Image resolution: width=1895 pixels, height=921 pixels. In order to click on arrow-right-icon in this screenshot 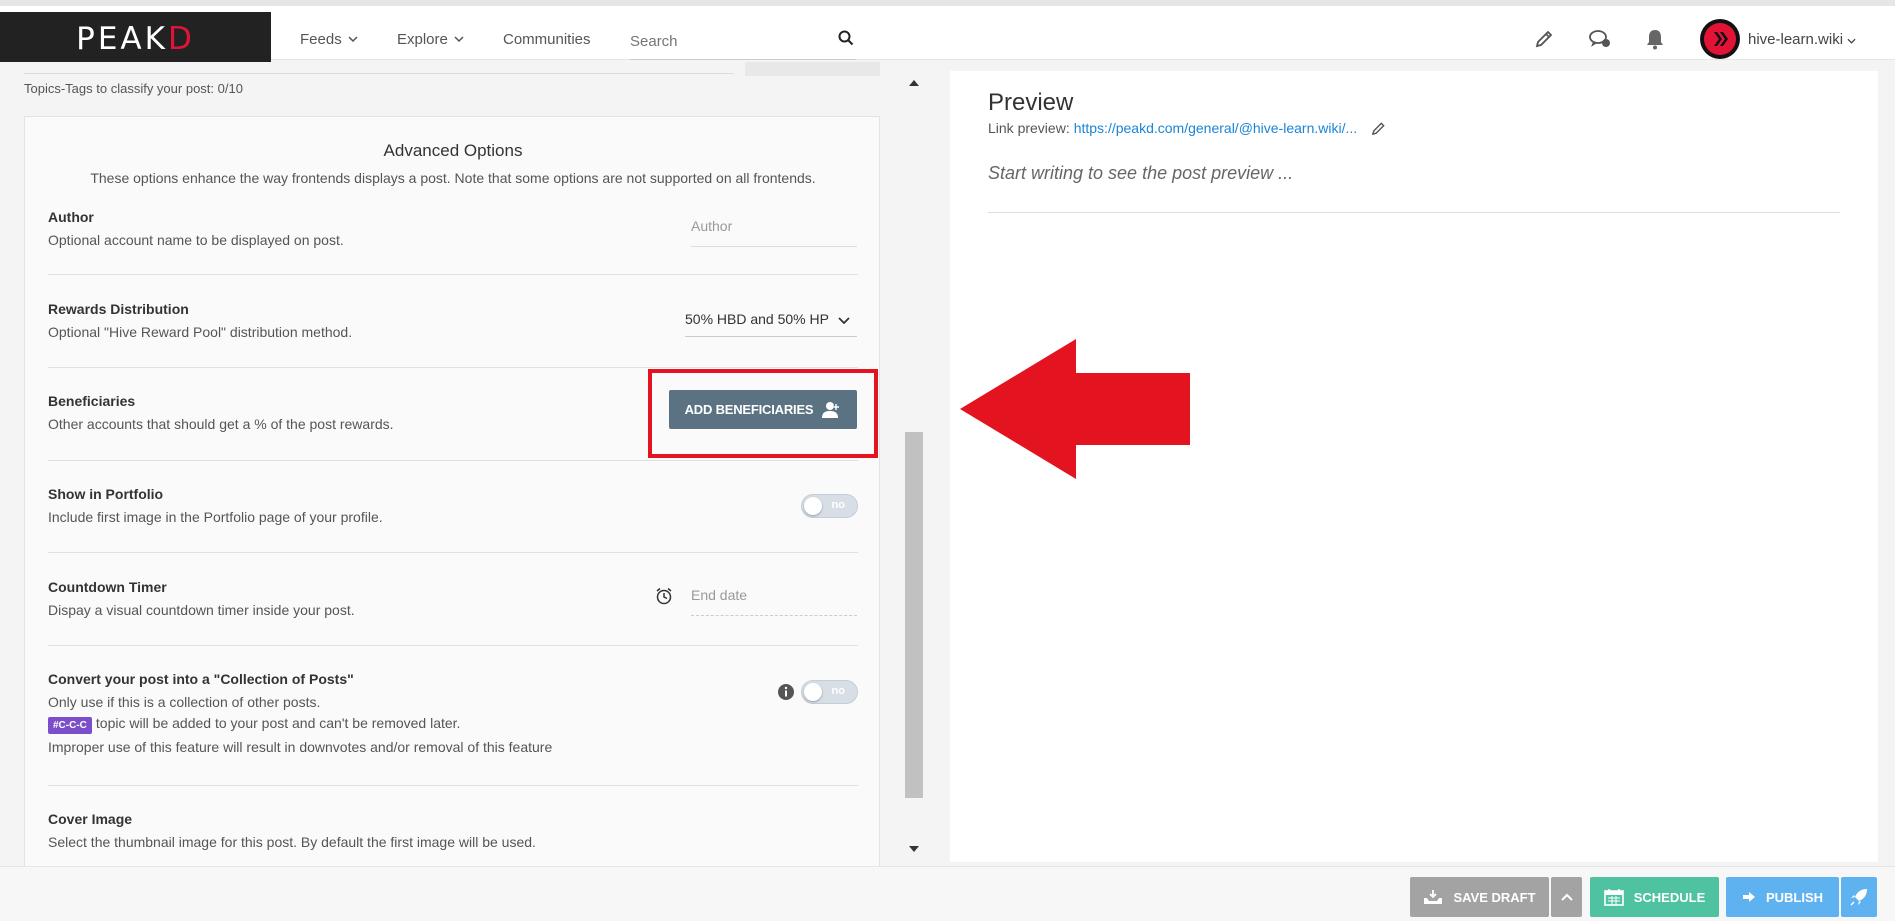, I will do `click(1748, 897)`.